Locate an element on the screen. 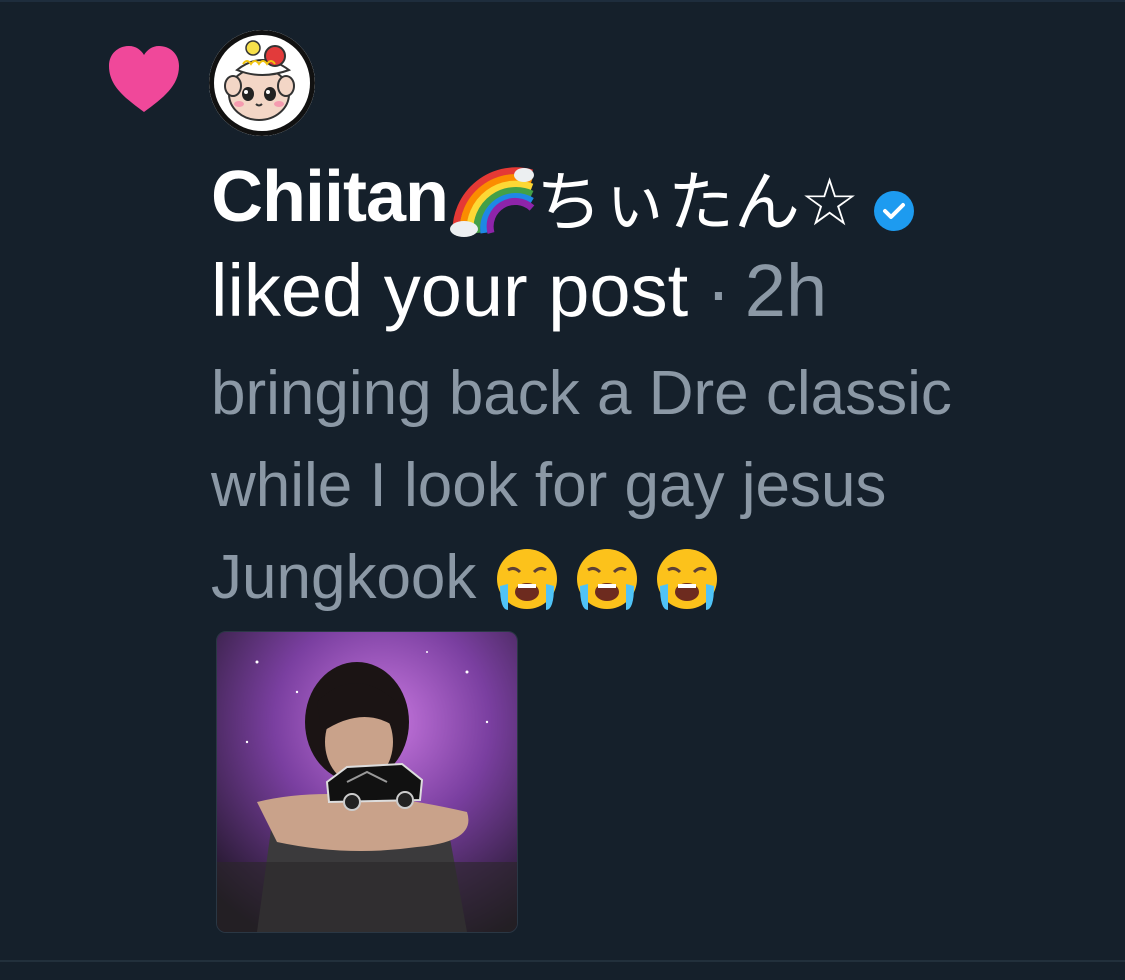 This screenshot has width=1125, height=980. divider-top is located at coordinates (562, 1).